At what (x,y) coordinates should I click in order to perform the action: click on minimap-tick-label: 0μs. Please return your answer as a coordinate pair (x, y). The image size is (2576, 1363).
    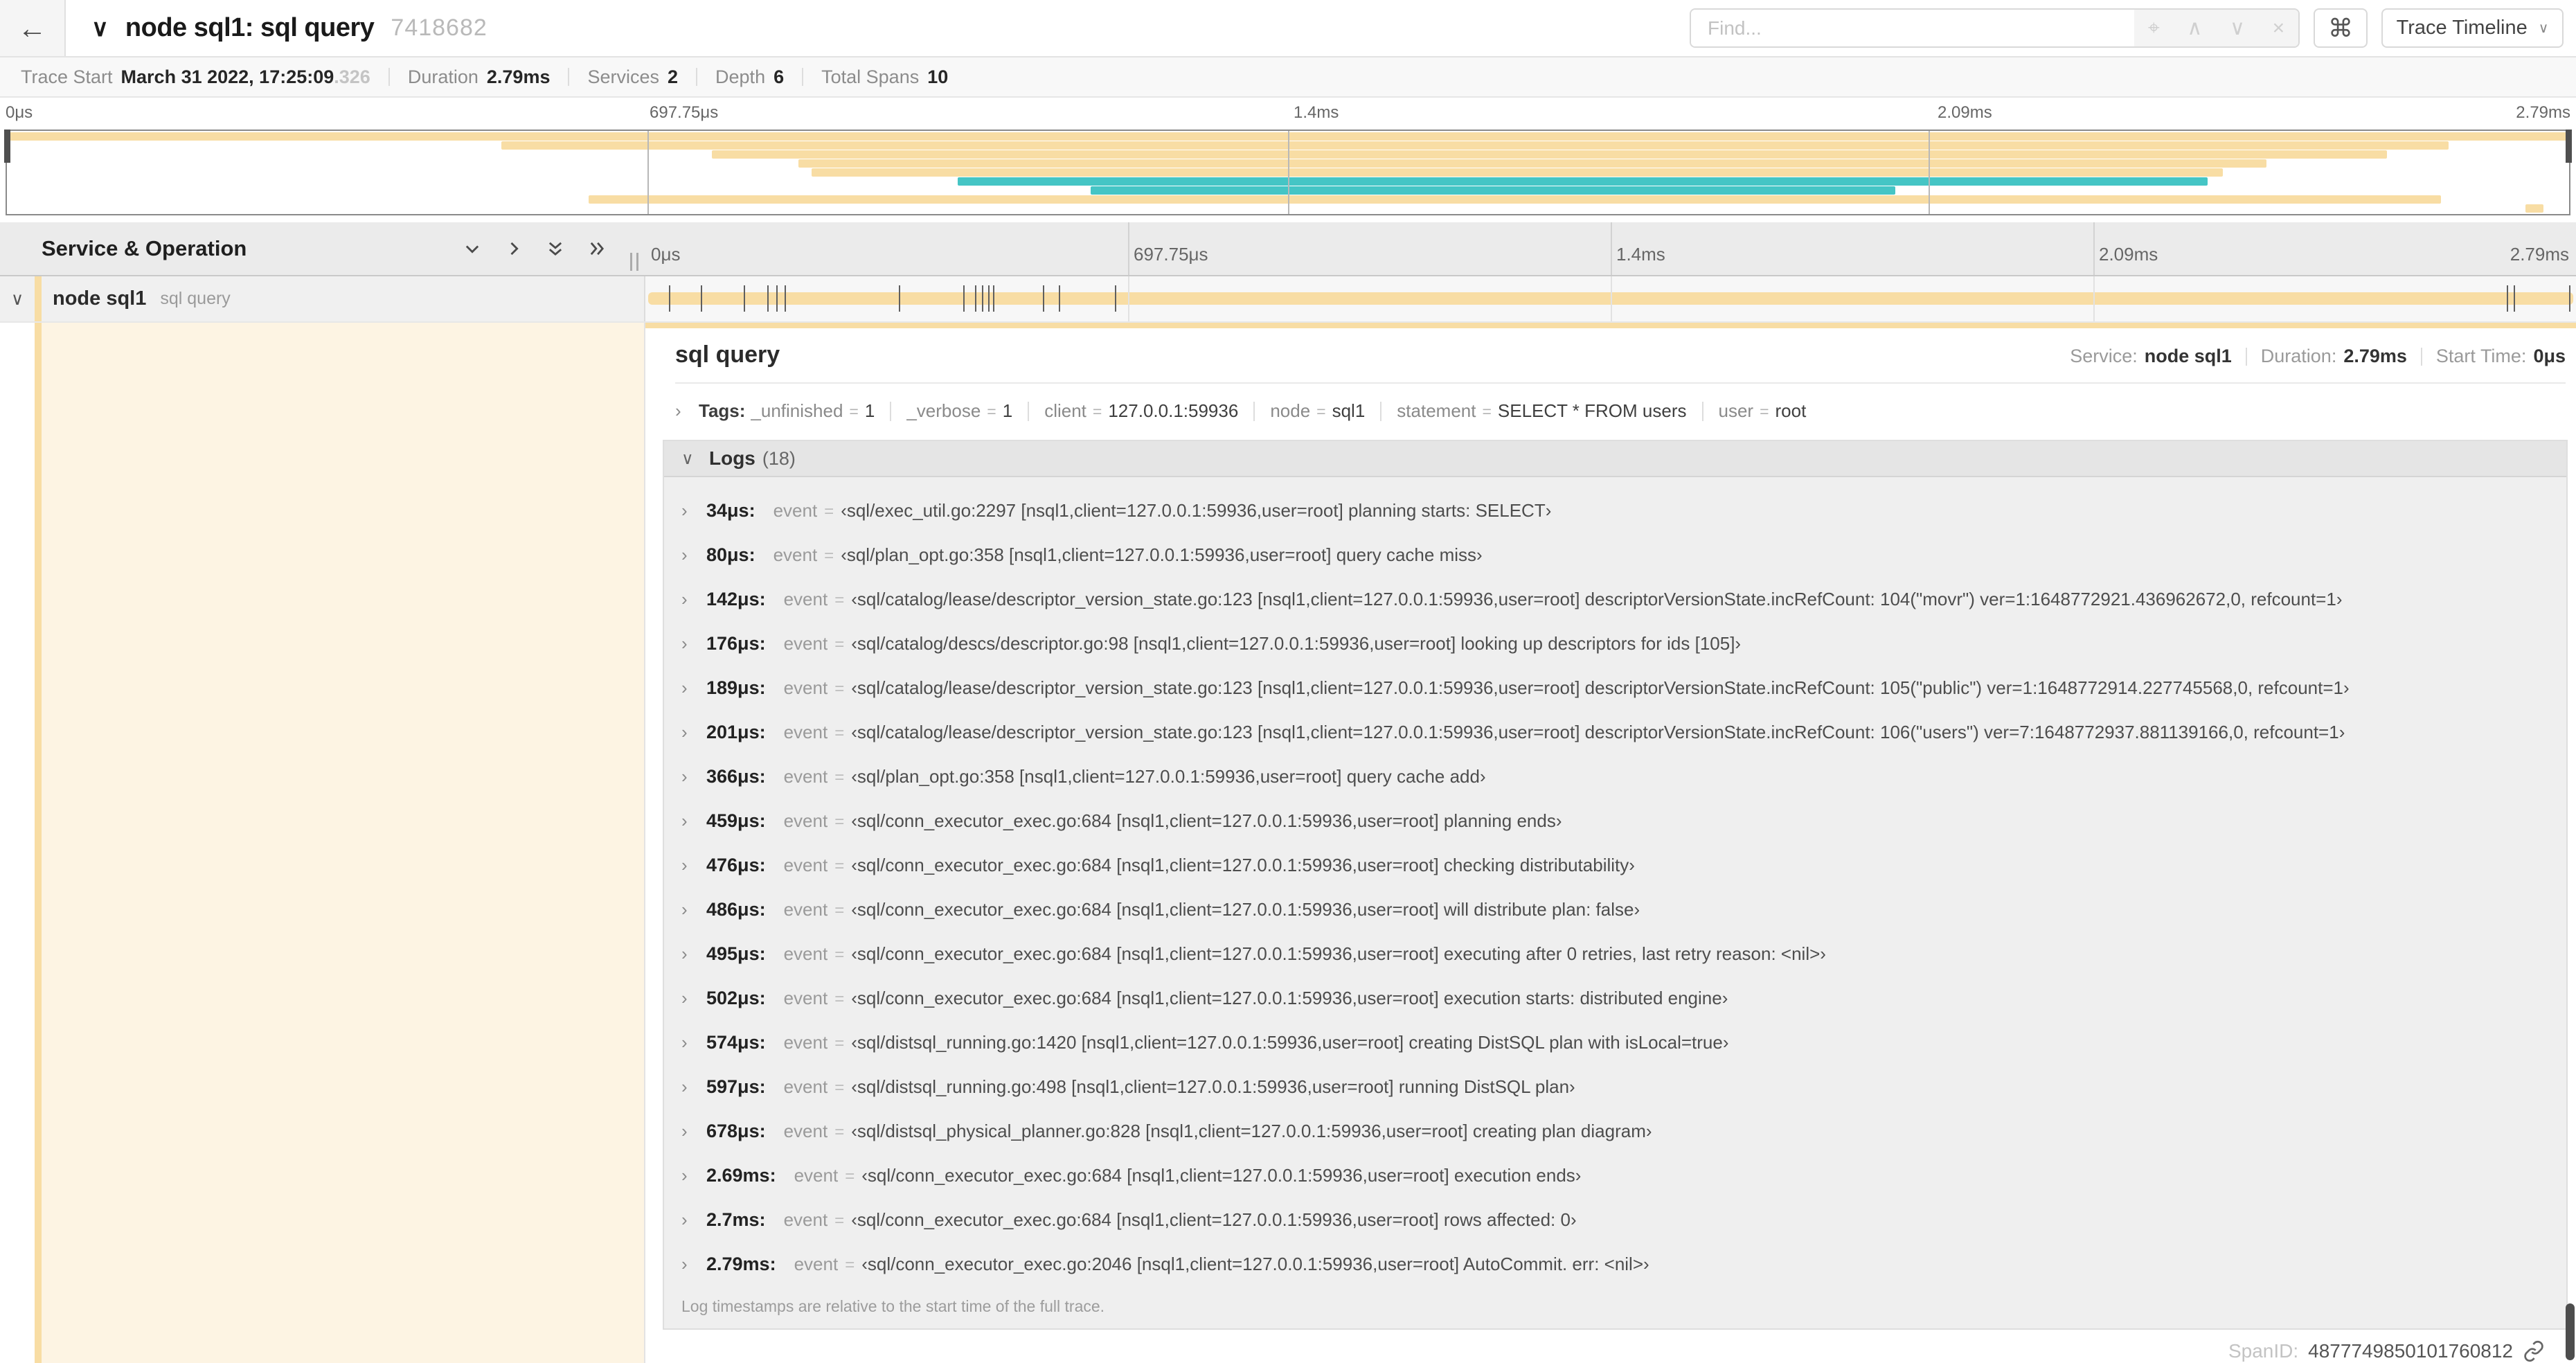
    Looking at the image, I should click on (19, 112).